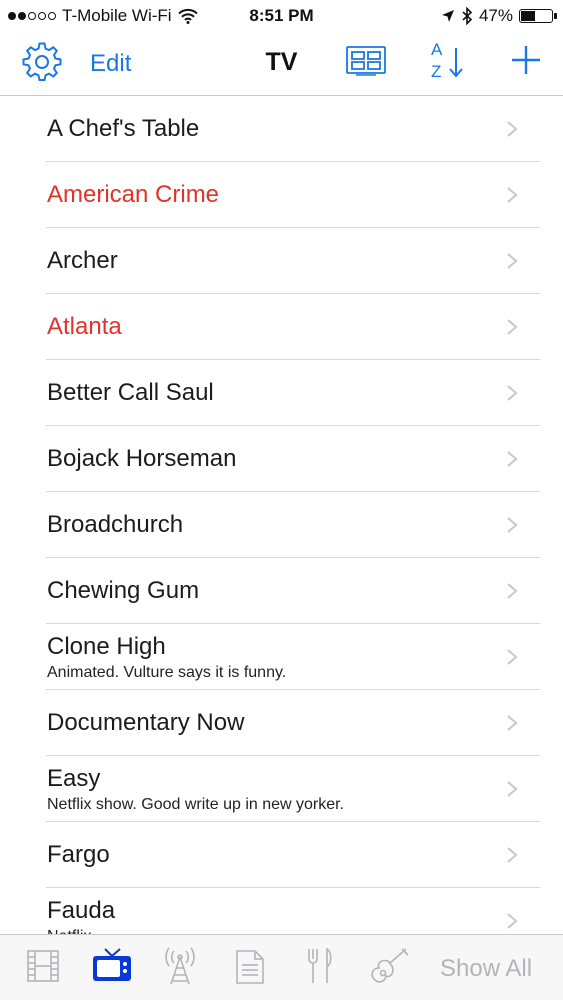  I want to click on page-title: TV, so click(281, 62).